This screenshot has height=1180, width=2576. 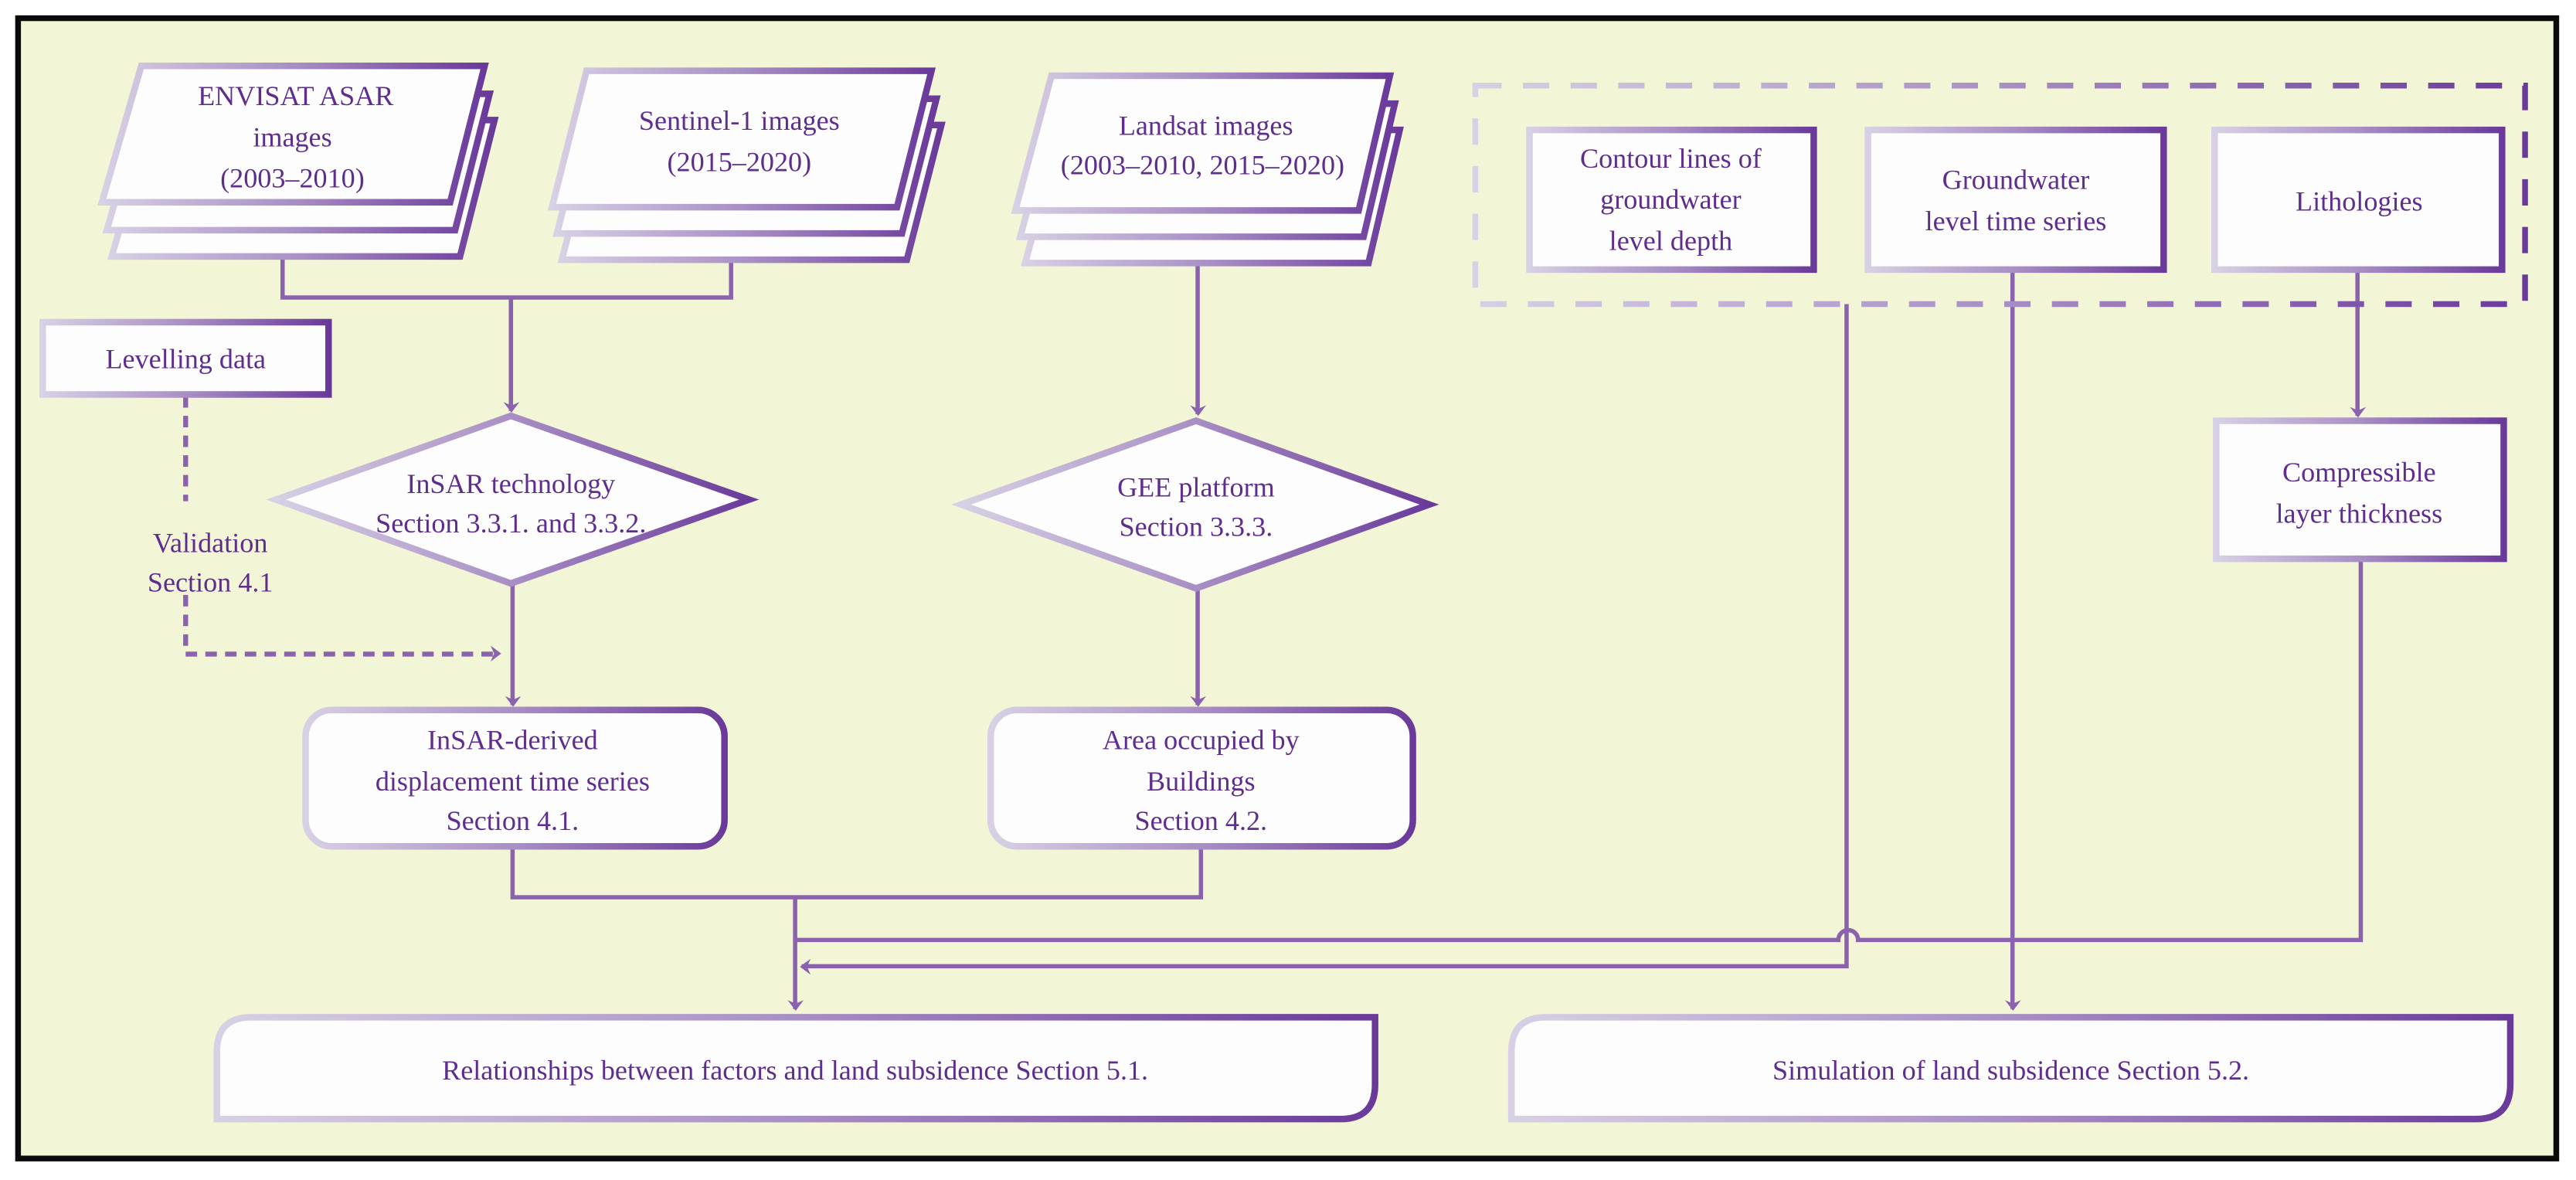 What do you see at coordinates (1202, 165) in the screenshot?
I see `landsat-label-2: (2003–2010, 2015–2020)` at bounding box center [1202, 165].